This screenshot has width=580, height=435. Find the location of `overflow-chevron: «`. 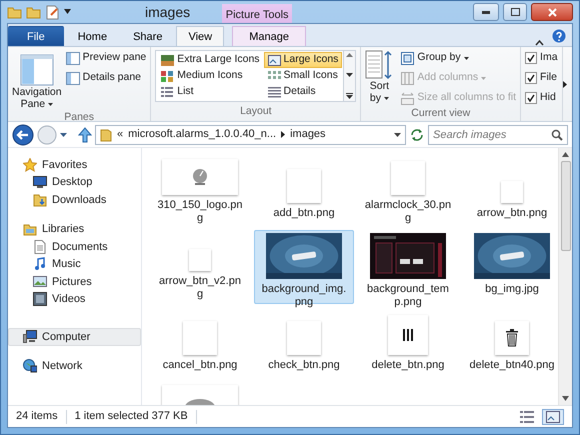

overflow-chevron: « is located at coordinates (120, 134).